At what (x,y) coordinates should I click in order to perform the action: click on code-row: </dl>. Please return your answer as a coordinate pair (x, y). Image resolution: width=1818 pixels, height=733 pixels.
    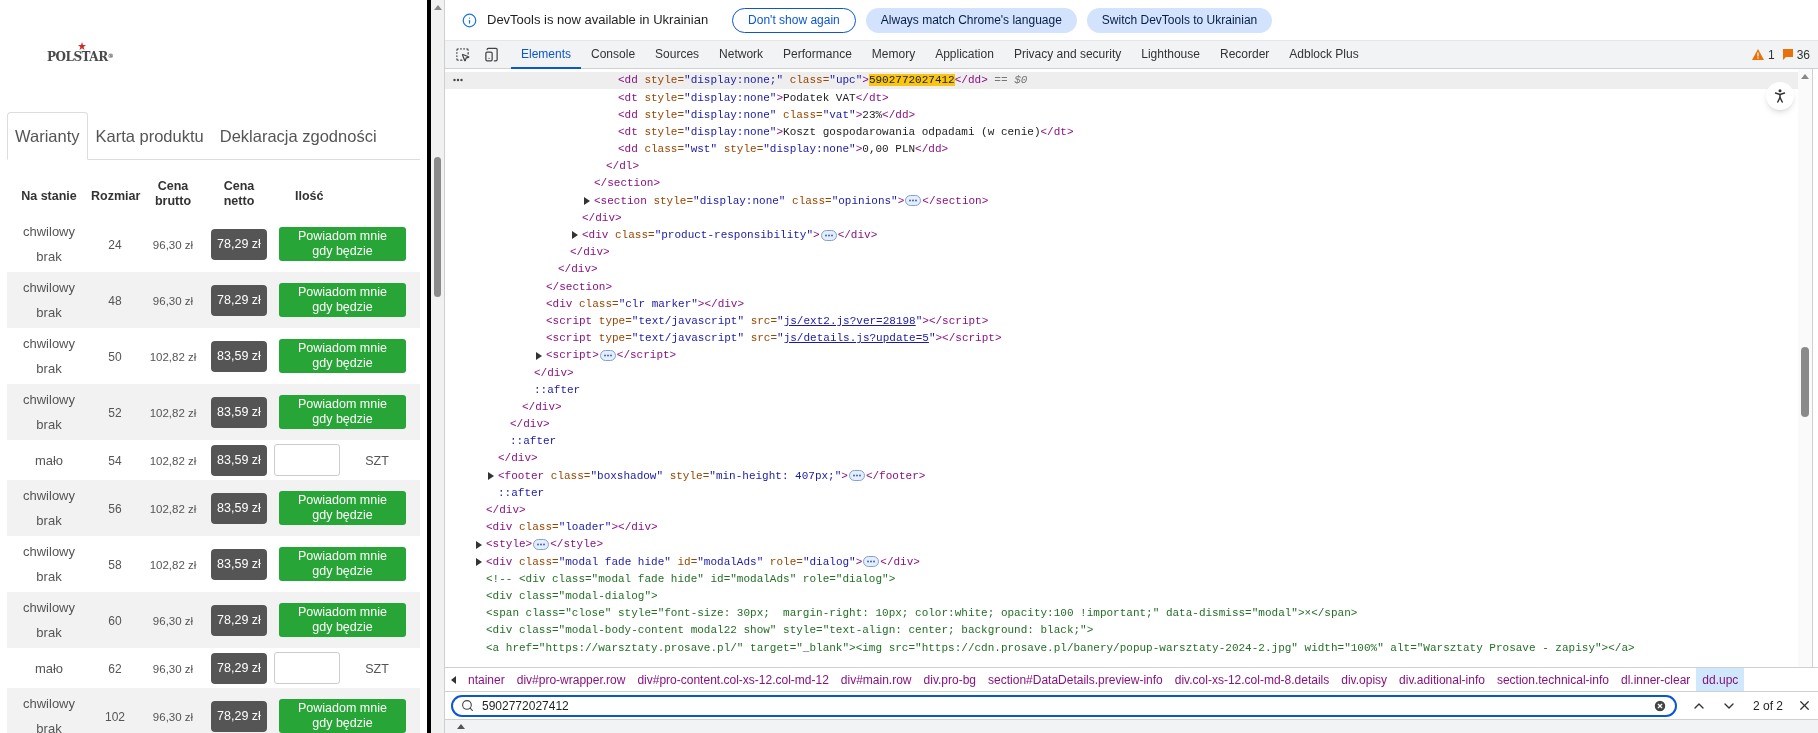
    Looking at the image, I should click on (1121, 166).